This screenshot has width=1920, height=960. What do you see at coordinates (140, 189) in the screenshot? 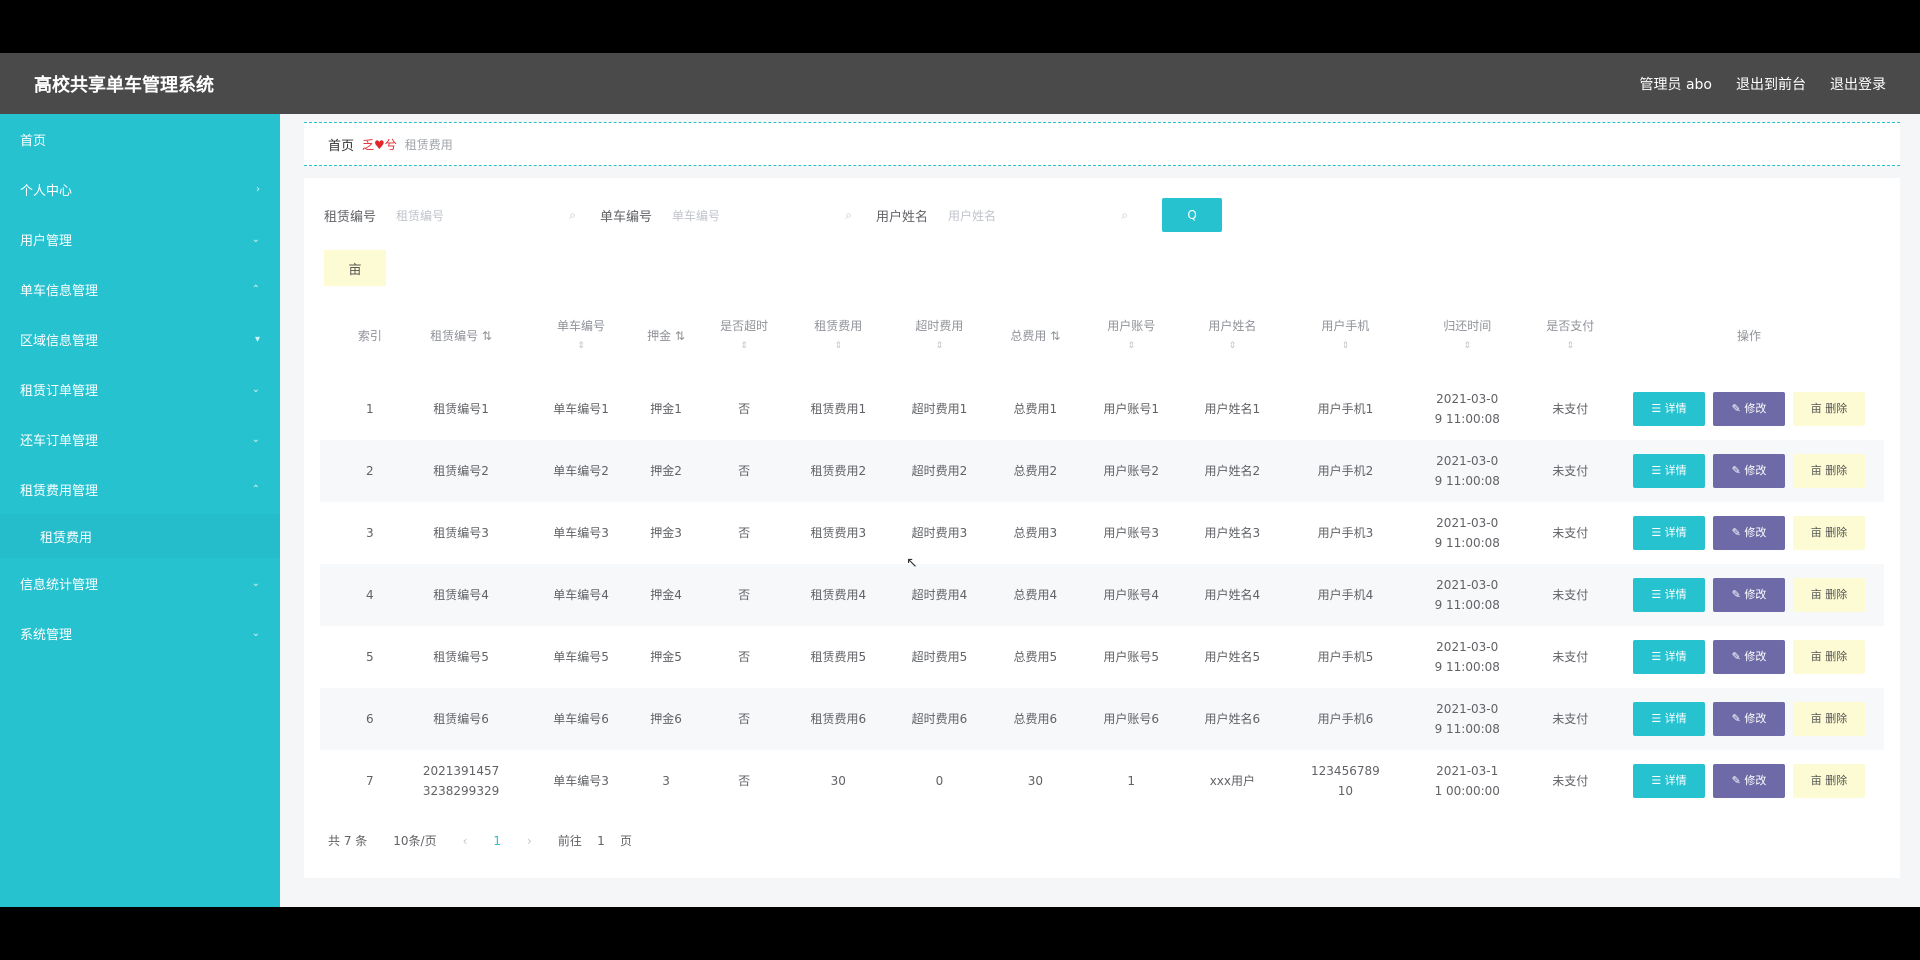
I see `sidebar-item-personal-center: 个人中心 ›` at bounding box center [140, 189].